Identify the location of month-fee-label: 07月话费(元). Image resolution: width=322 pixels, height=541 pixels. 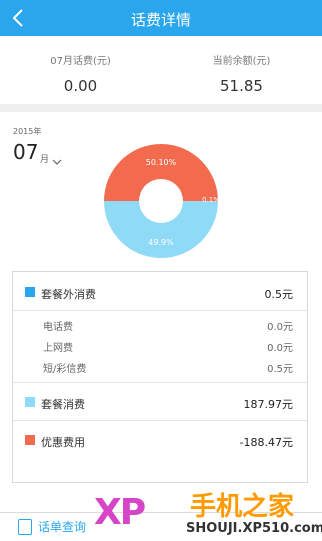
(80, 61).